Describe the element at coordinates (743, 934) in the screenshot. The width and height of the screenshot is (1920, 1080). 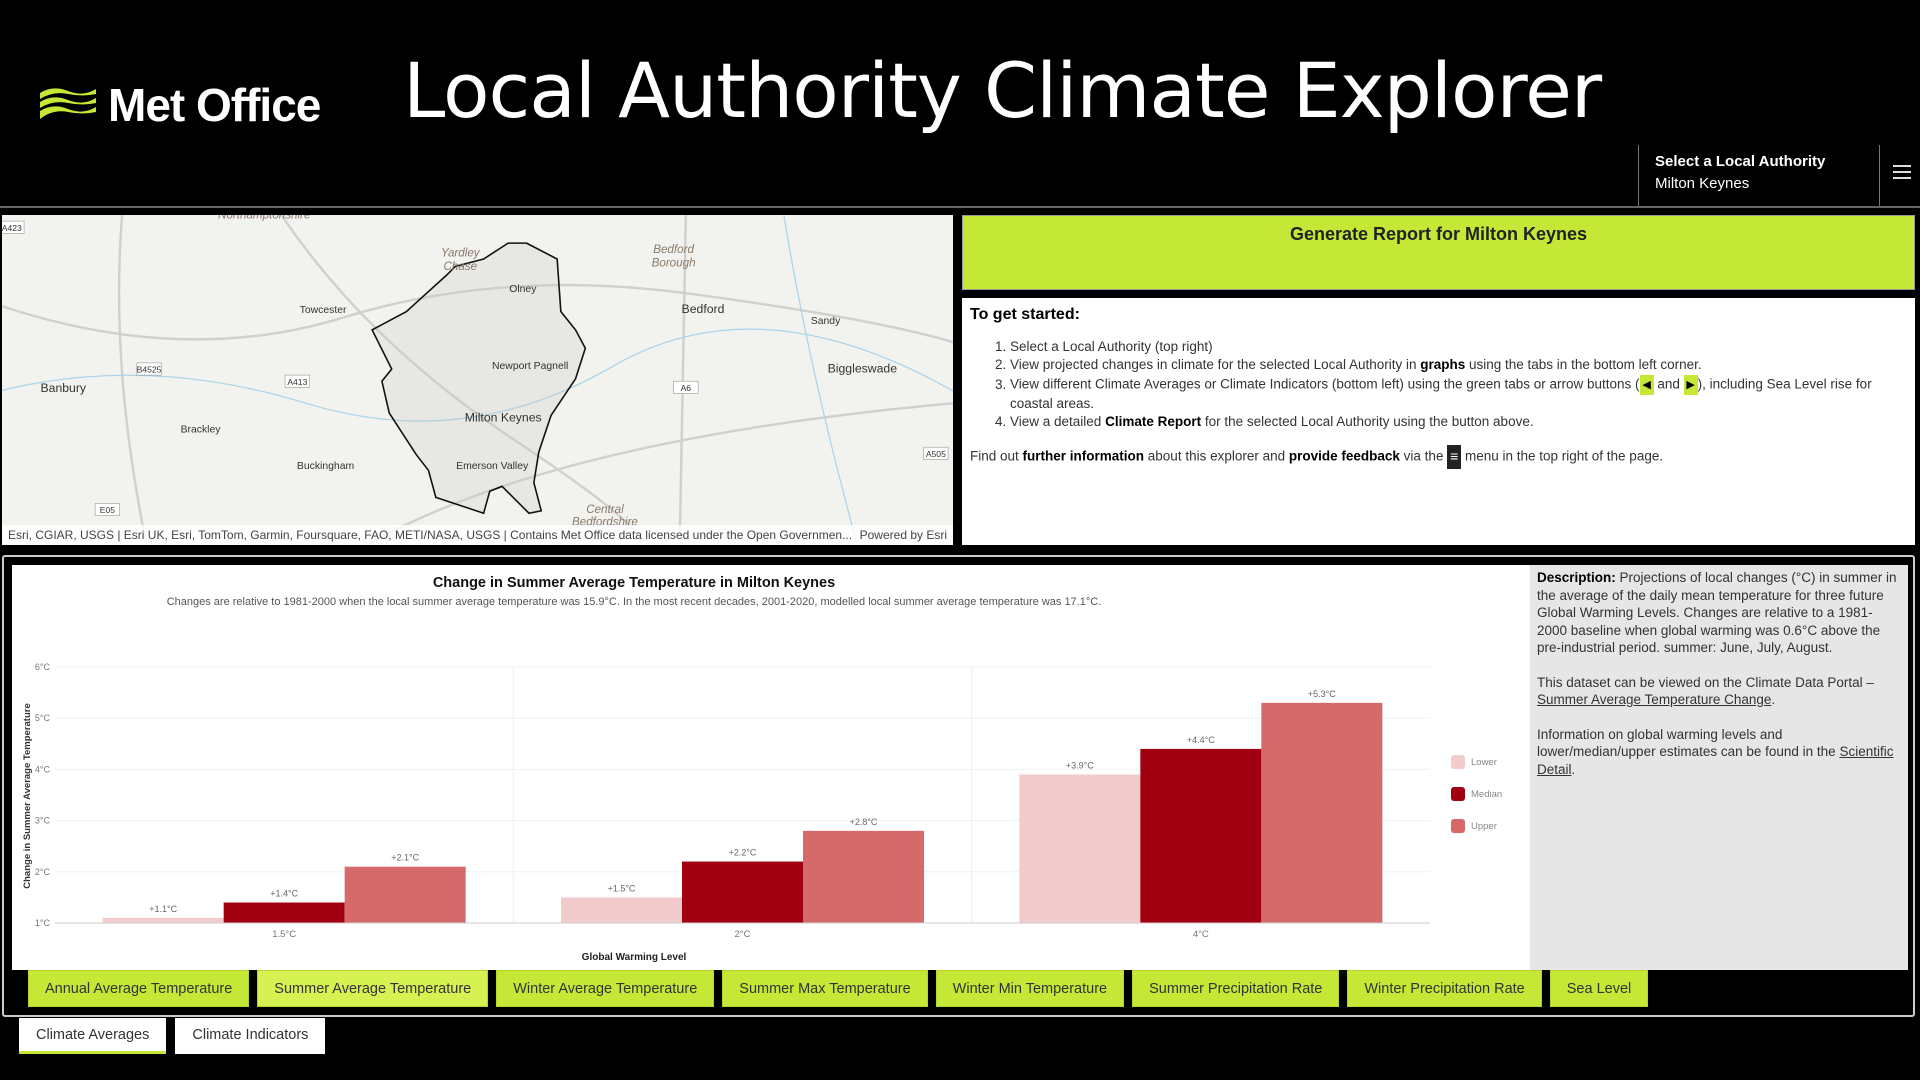
I see `x-tick-label: 2°C` at that location.